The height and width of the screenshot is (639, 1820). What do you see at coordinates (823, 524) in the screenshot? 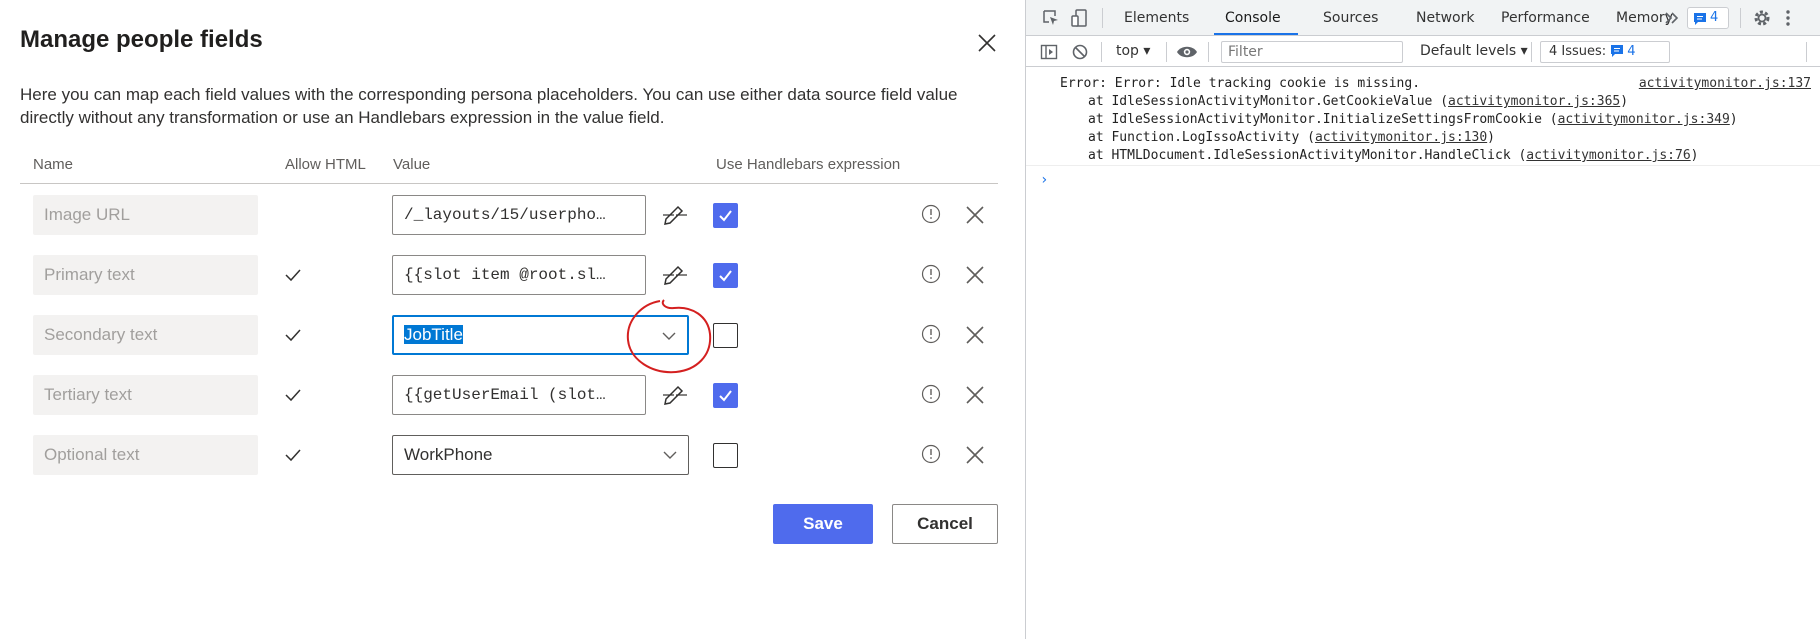
I see `save-button: Save` at bounding box center [823, 524].